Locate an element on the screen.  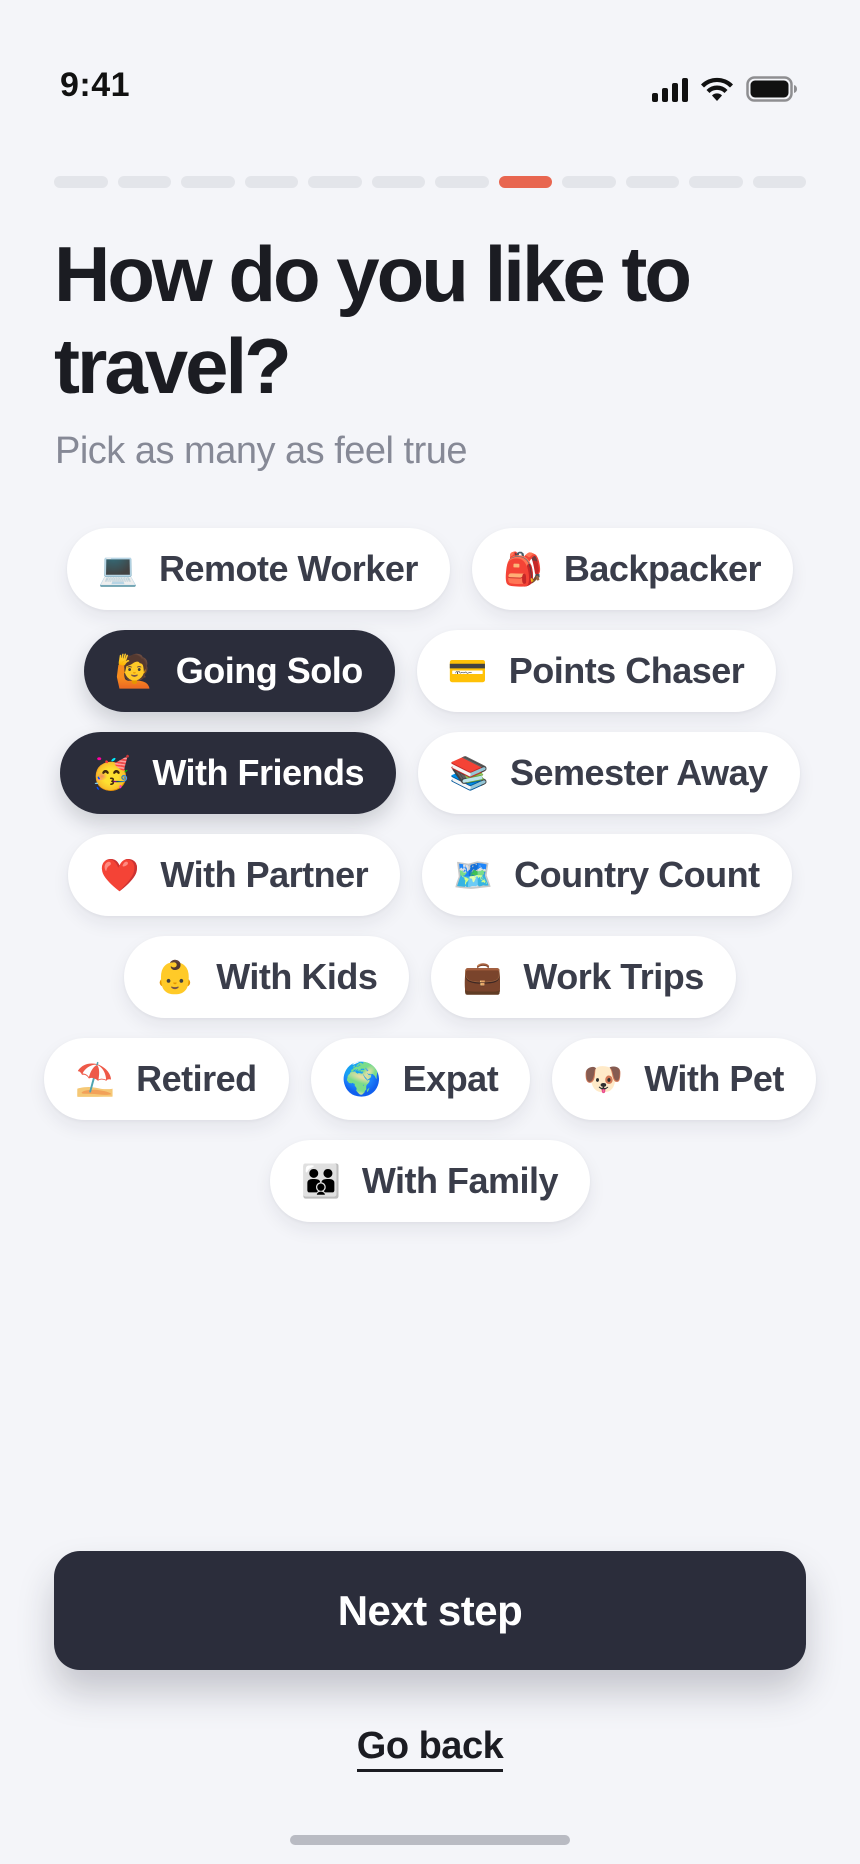
baby-icon: 👶 is located at coordinates (175, 977).